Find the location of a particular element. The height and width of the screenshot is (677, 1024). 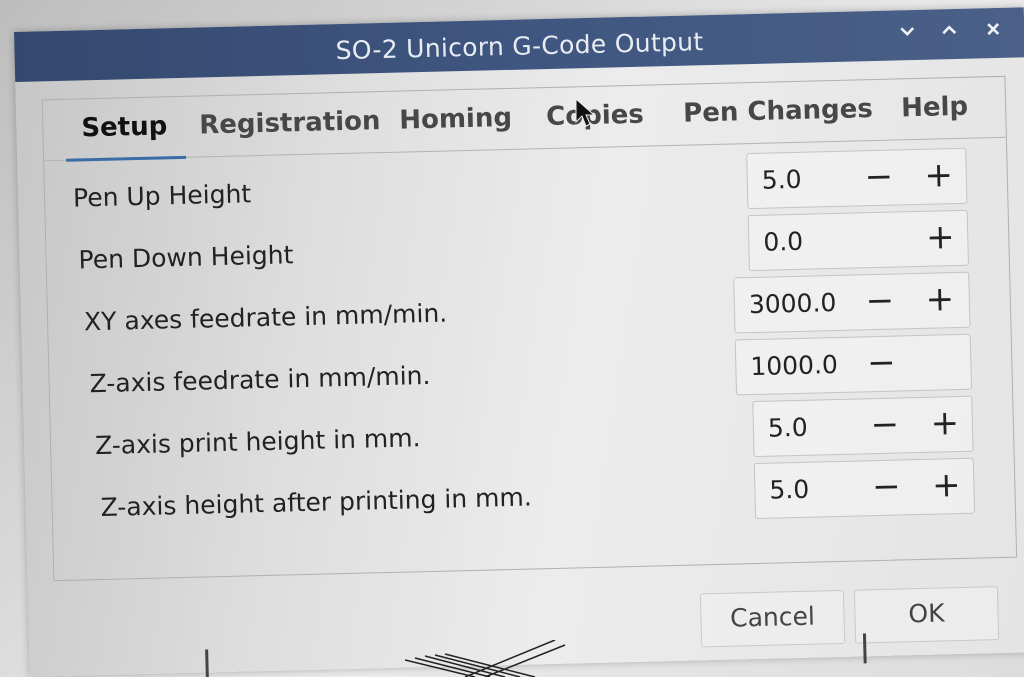

ok-button: OK is located at coordinates (926, 615).